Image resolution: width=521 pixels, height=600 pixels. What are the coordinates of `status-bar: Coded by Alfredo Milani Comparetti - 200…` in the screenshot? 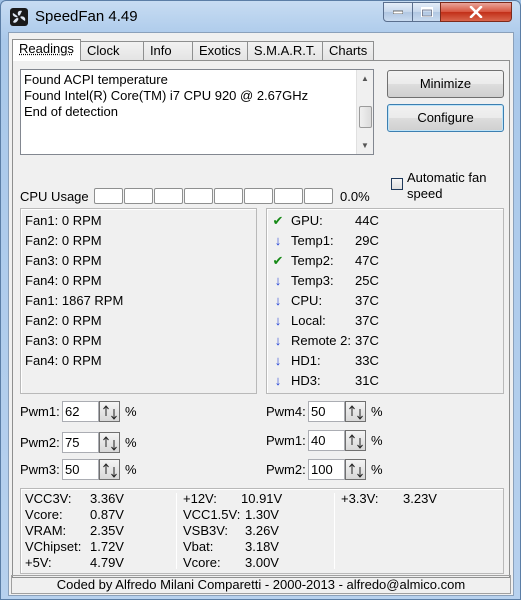 It's located at (261, 584).